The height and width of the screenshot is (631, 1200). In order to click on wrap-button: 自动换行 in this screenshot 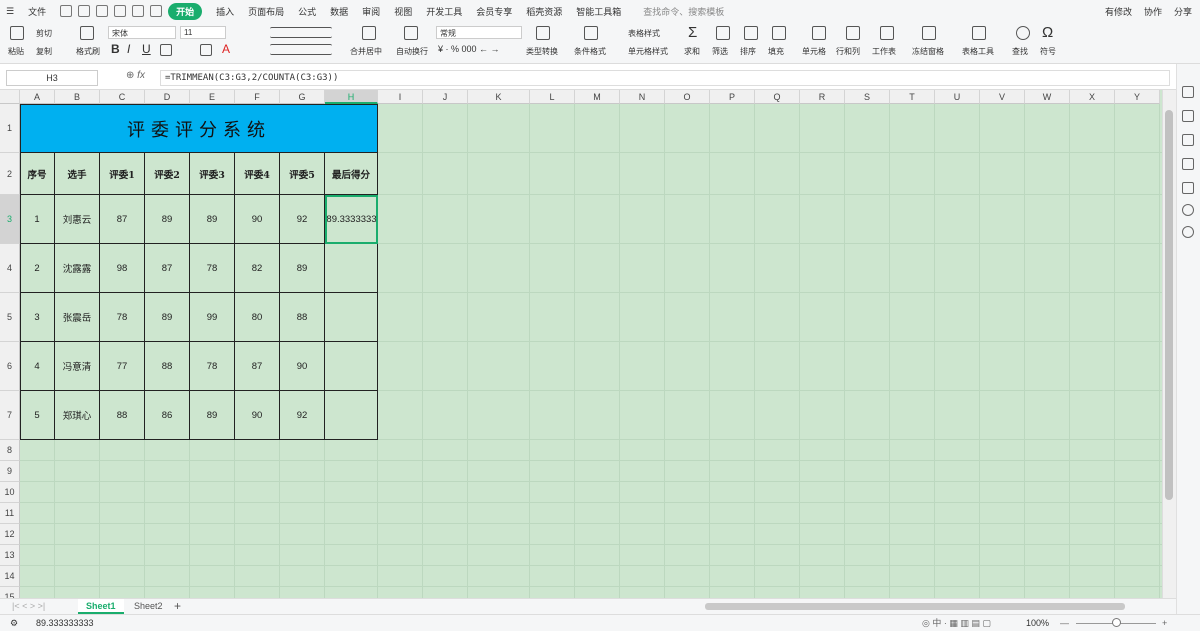, I will do `click(412, 51)`.